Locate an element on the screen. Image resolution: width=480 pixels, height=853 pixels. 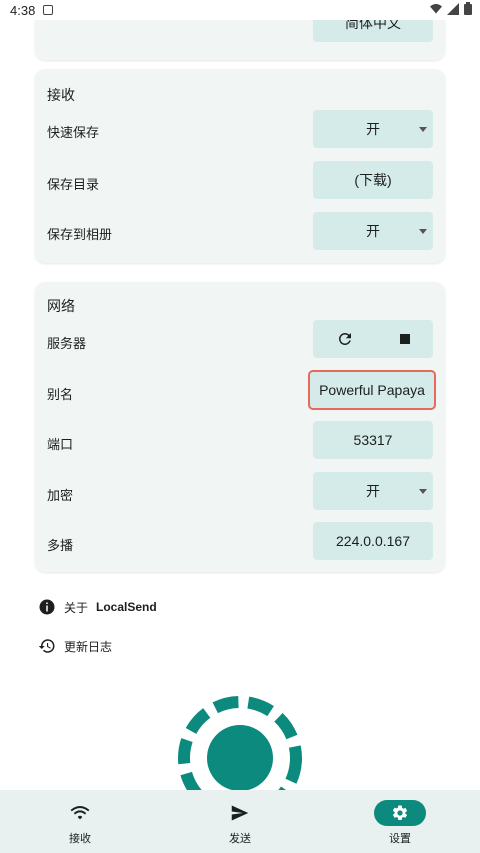
gear-icon is located at coordinates (400, 812).